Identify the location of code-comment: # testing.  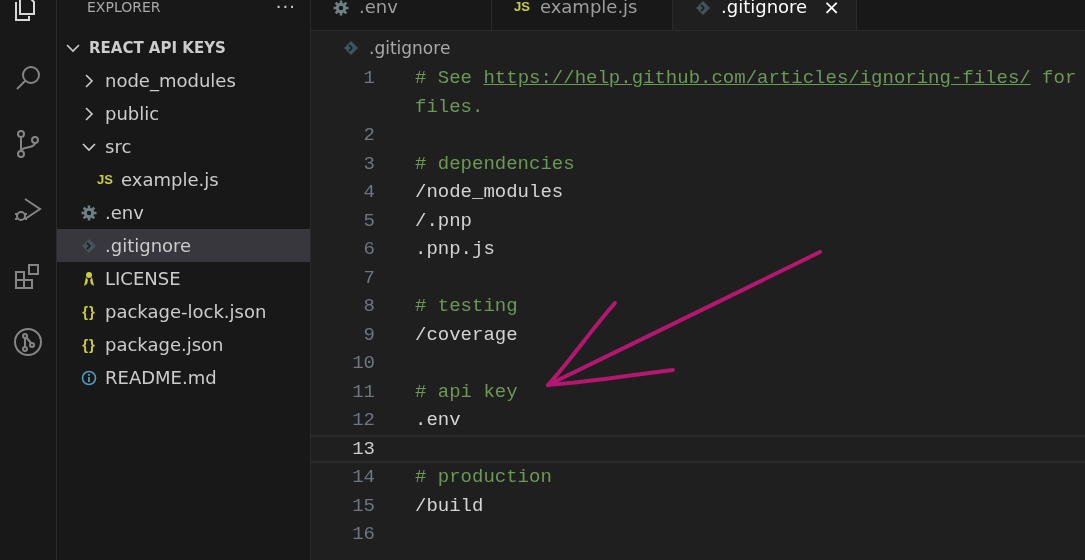
(466, 306).